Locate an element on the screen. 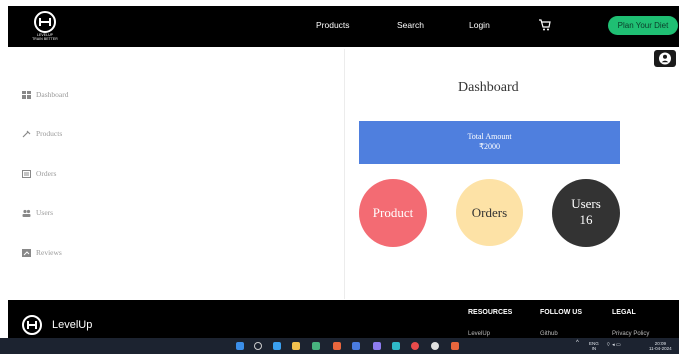 The width and height of the screenshot is (679, 354). footer-github-link: Github is located at coordinates (549, 334).